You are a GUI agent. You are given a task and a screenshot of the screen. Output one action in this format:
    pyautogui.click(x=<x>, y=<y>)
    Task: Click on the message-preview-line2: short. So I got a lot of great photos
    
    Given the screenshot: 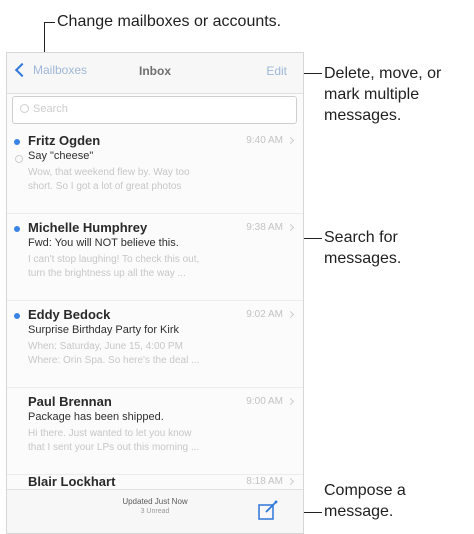 What is the action you would take?
    pyautogui.click(x=105, y=186)
    